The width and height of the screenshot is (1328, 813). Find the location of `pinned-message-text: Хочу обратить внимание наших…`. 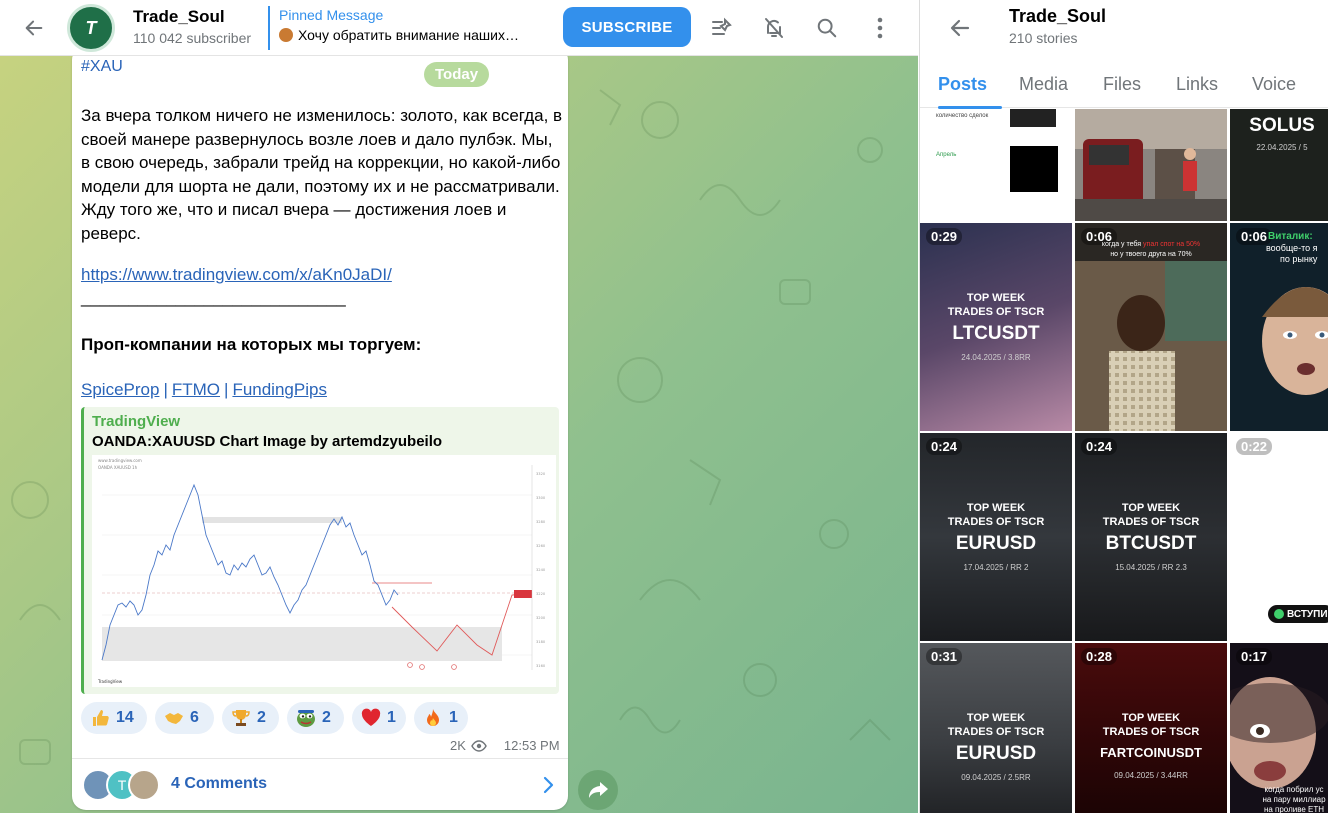

pinned-message-text: Хочу обратить внимание наших… is located at coordinates (413, 35).